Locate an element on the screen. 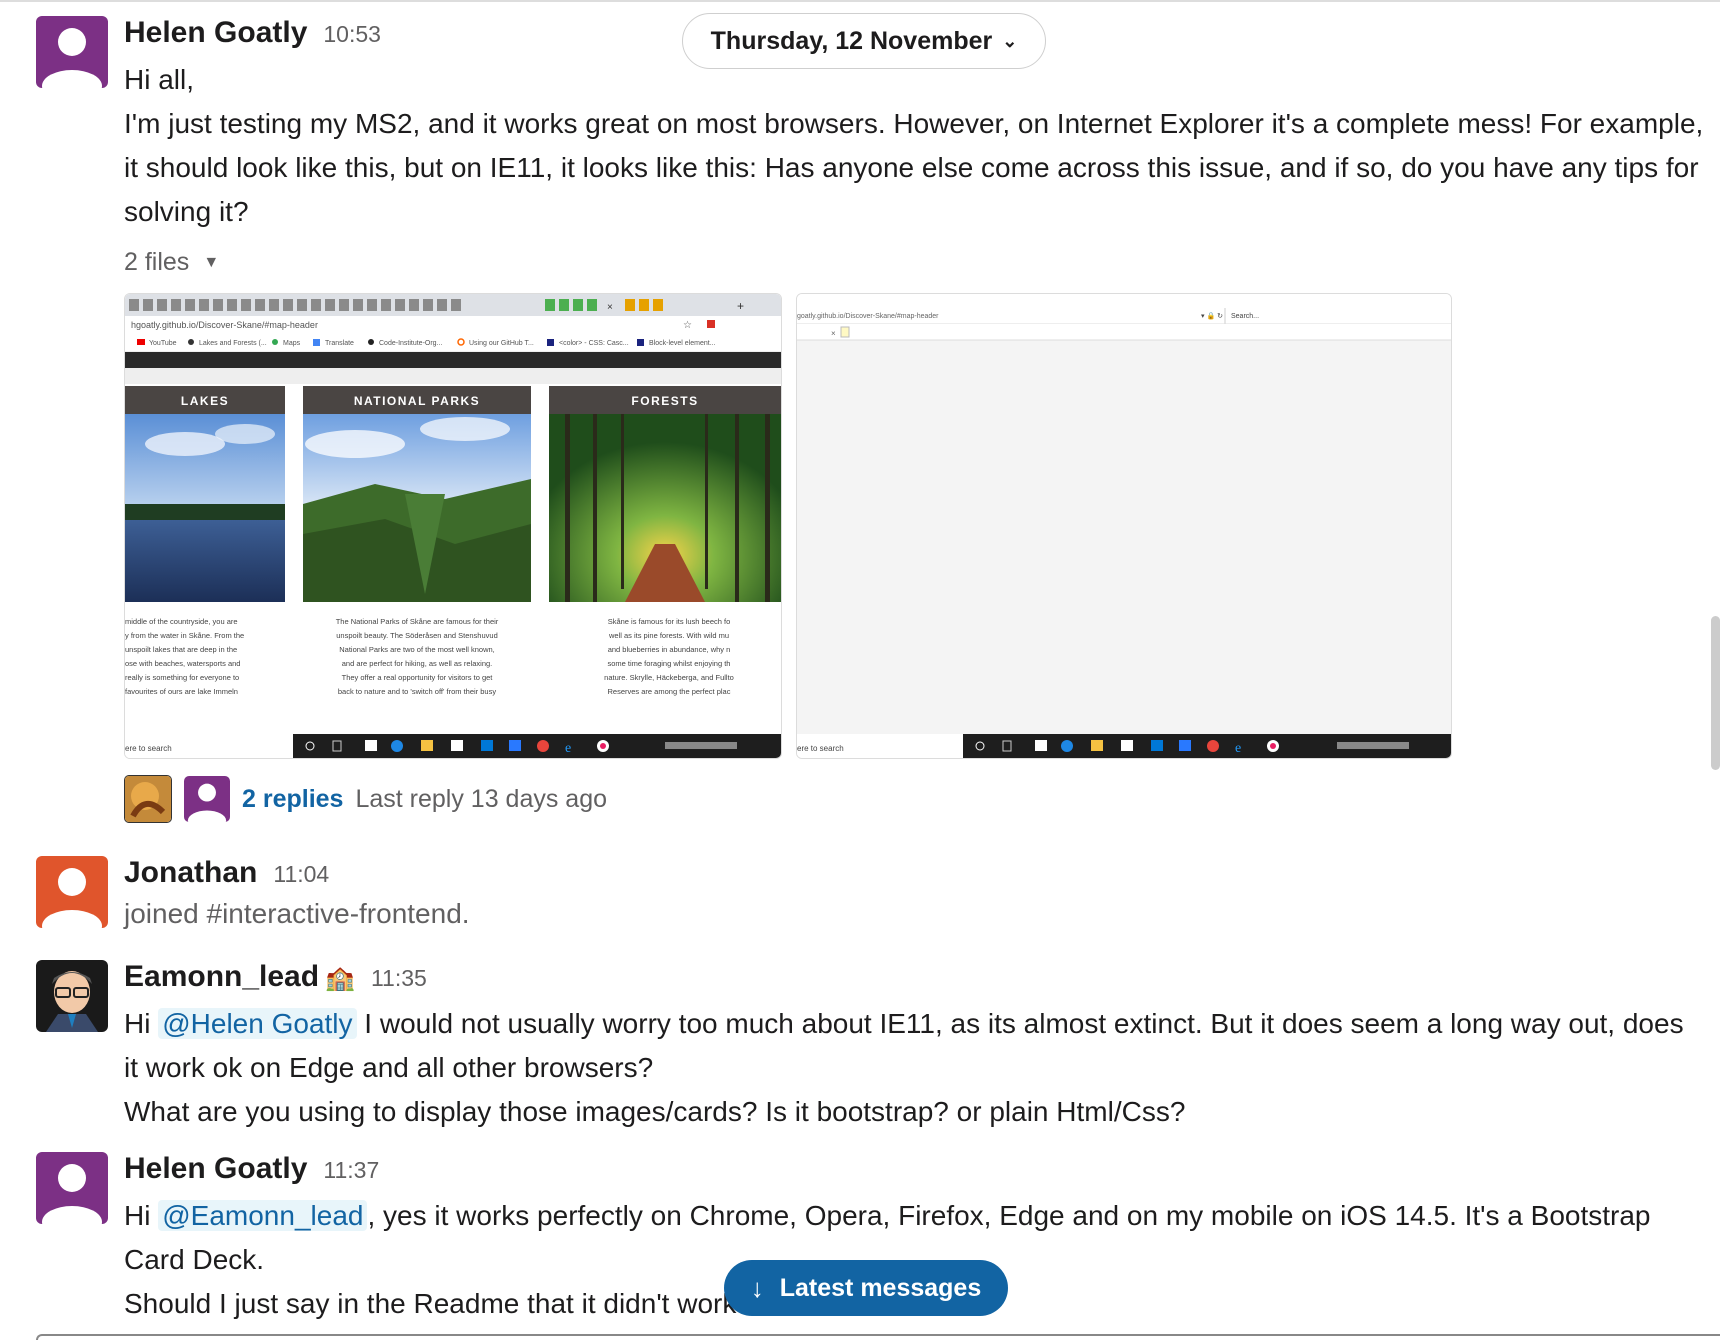  timestamp: 11:35 is located at coordinates (399, 978).